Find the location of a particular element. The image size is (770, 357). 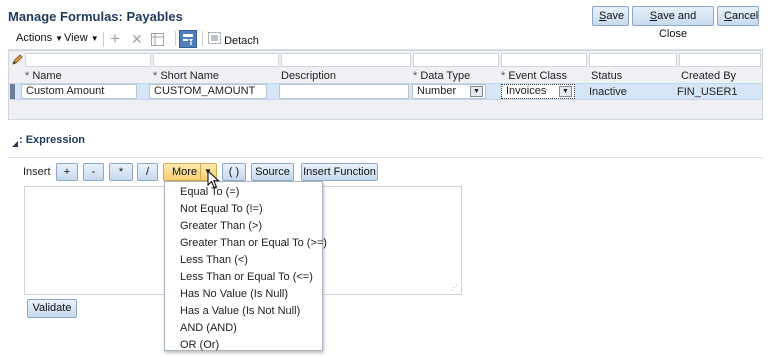

column-label: Data Type is located at coordinates (445, 76).